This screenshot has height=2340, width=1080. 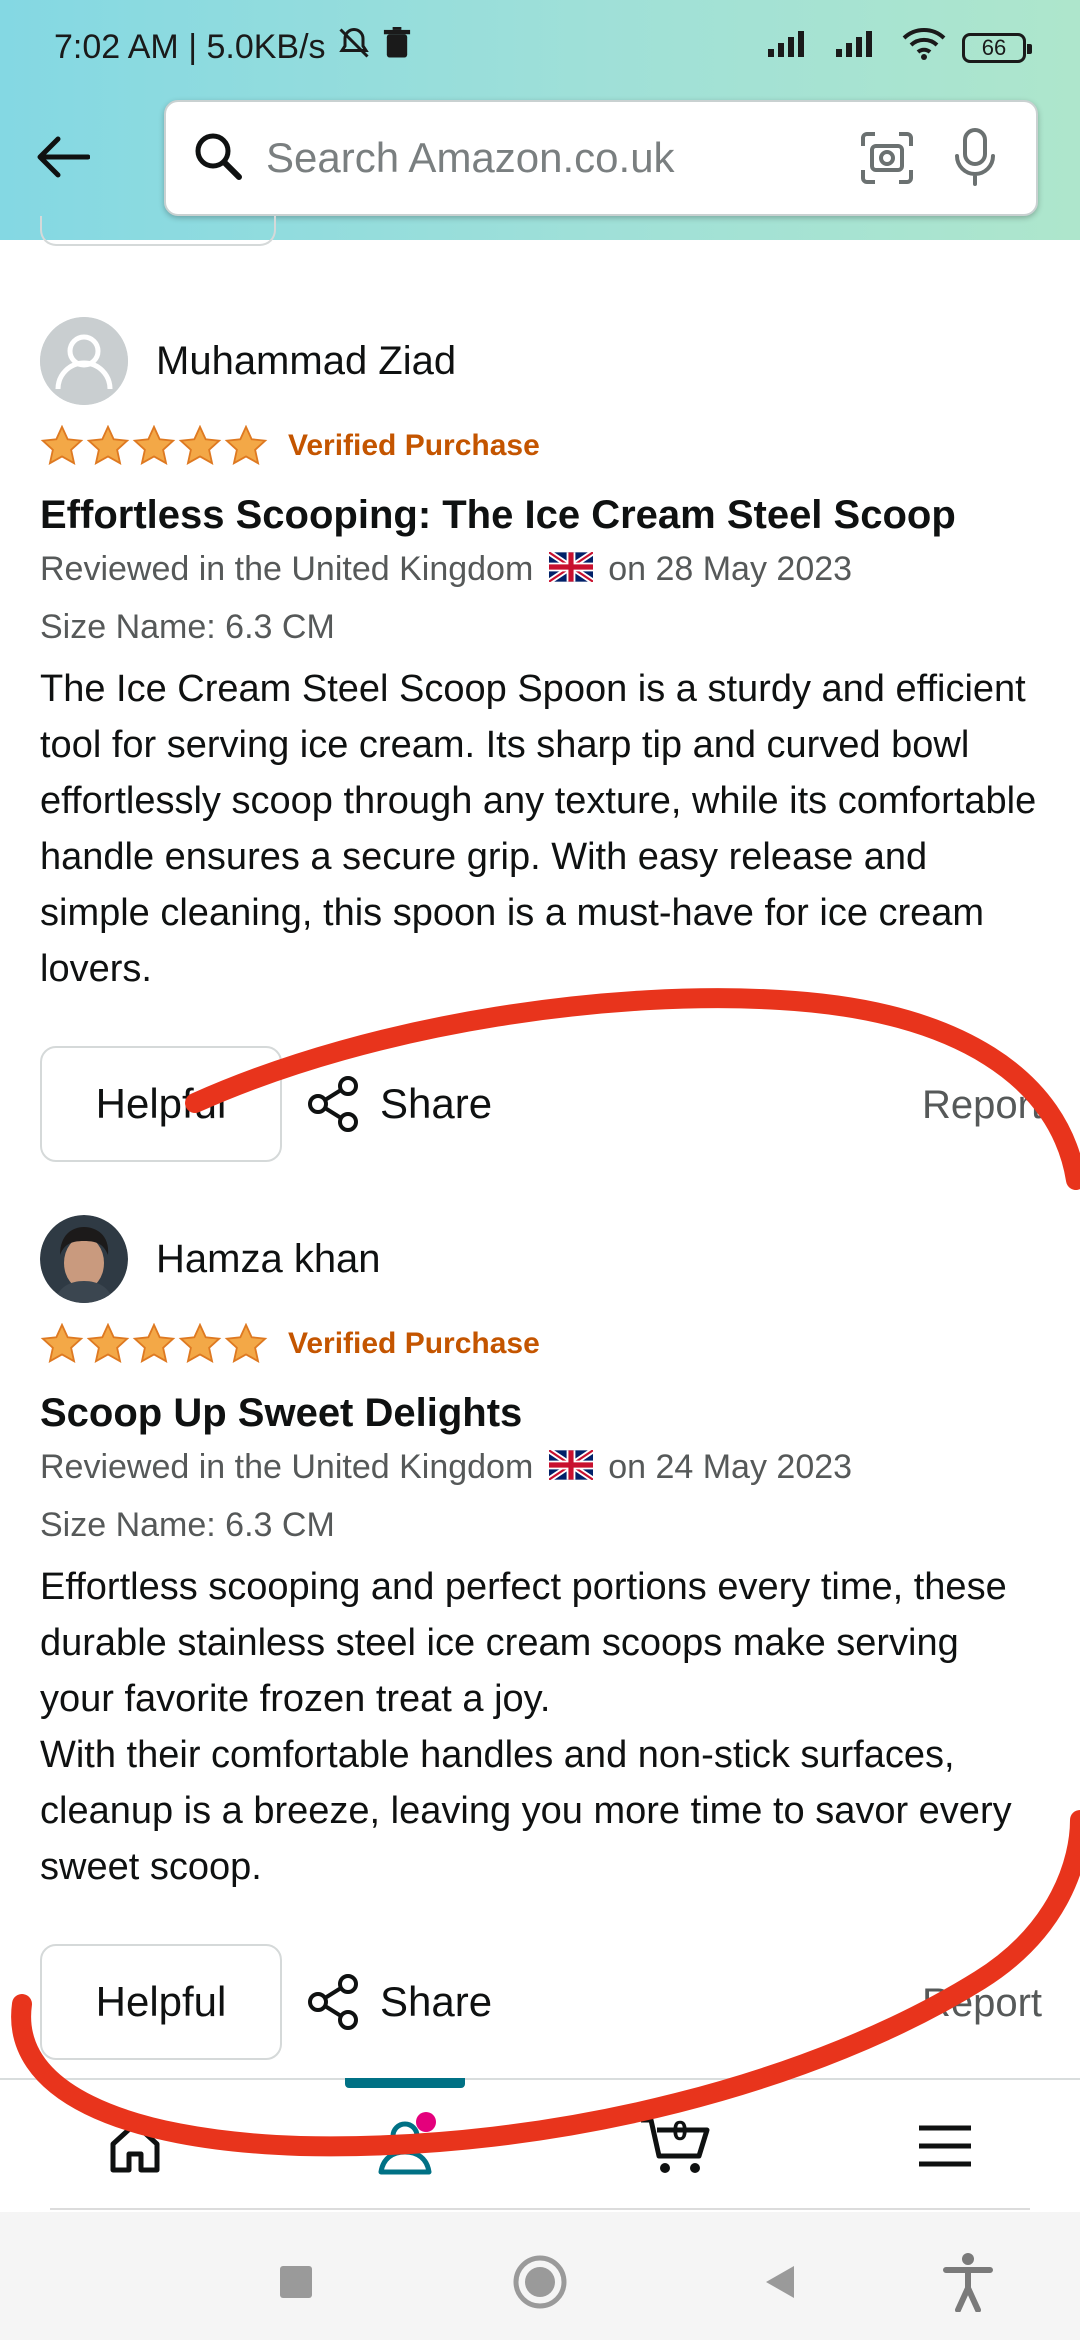 I want to click on accessibility-button, so click(x=968, y=2282).